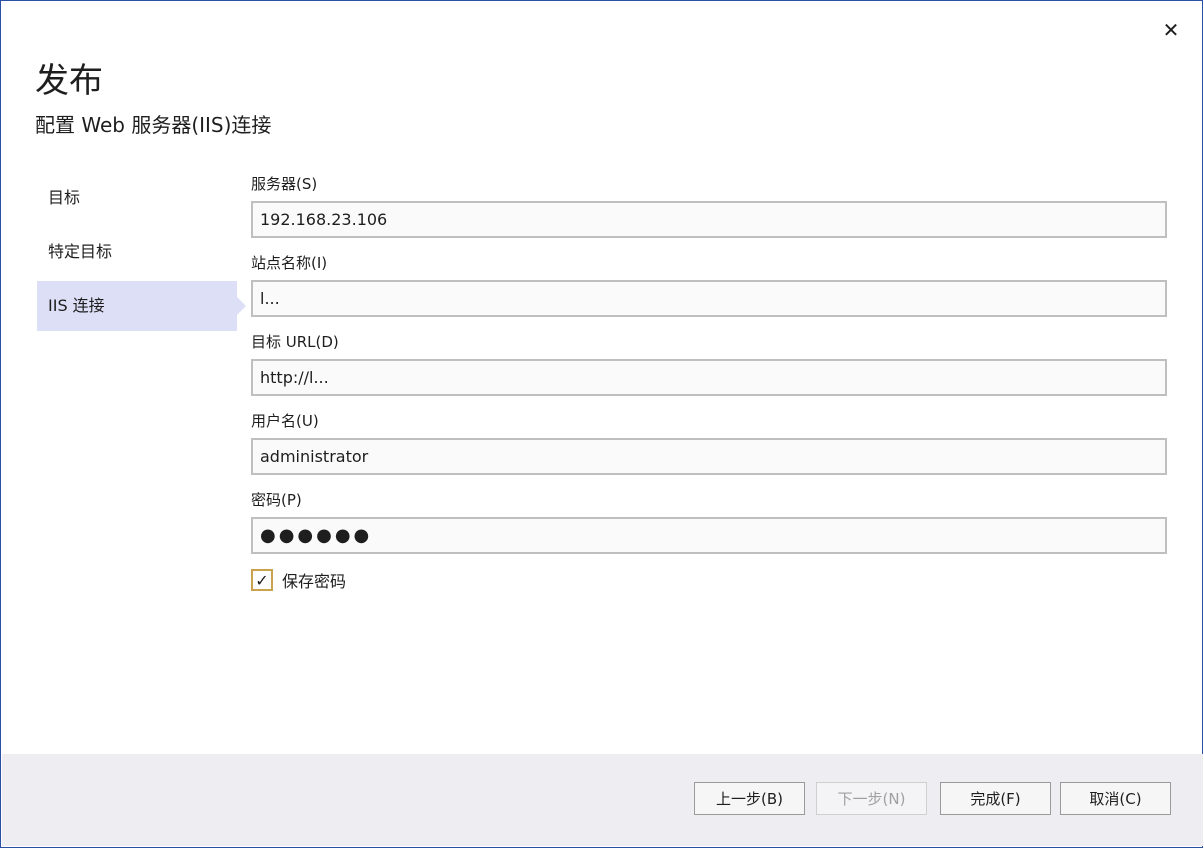 The width and height of the screenshot is (1203, 848). I want to click on username-input, so click(709, 456).